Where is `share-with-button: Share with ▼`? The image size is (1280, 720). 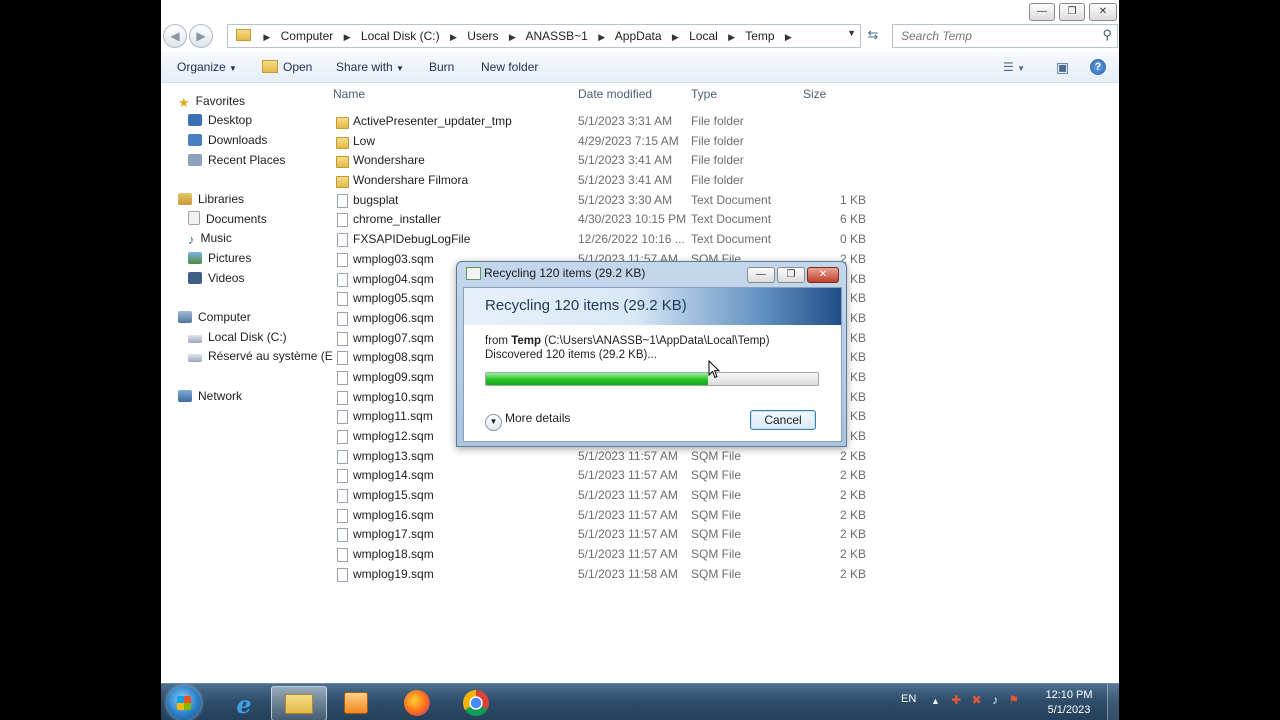
share-with-button: Share with ▼ is located at coordinates (370, 67).